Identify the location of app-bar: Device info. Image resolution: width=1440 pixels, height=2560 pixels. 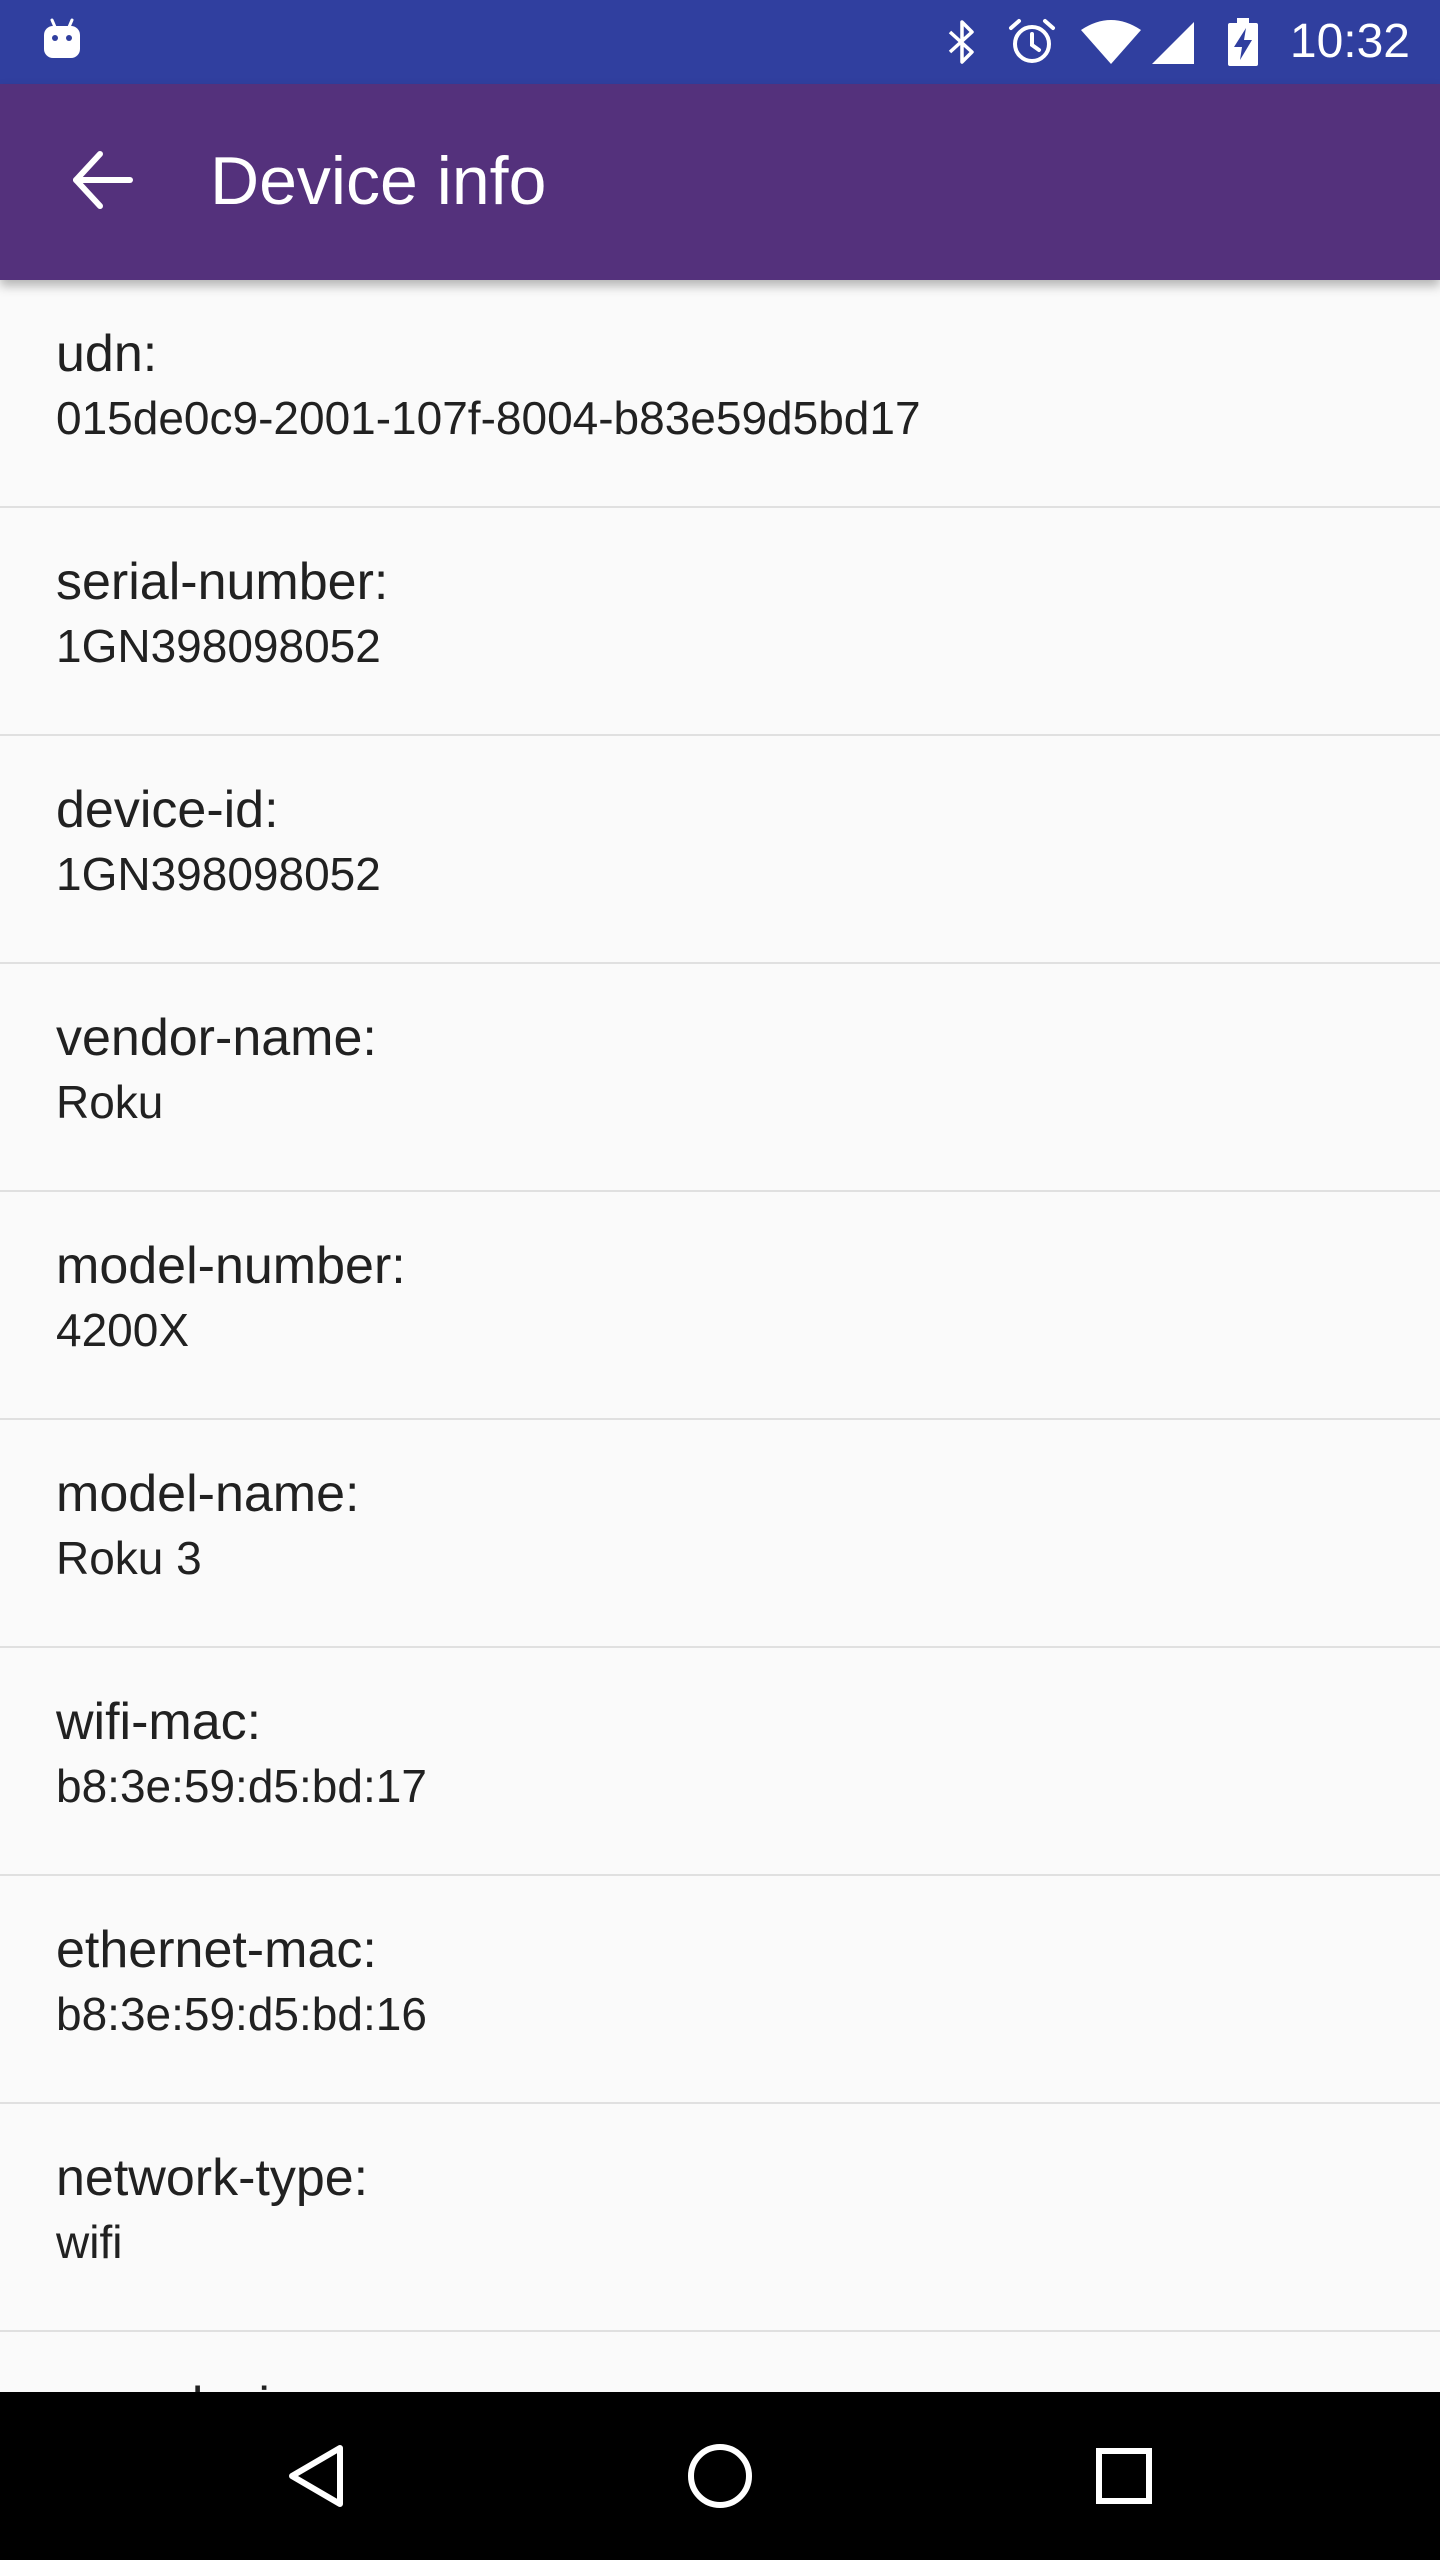
(720, 182).